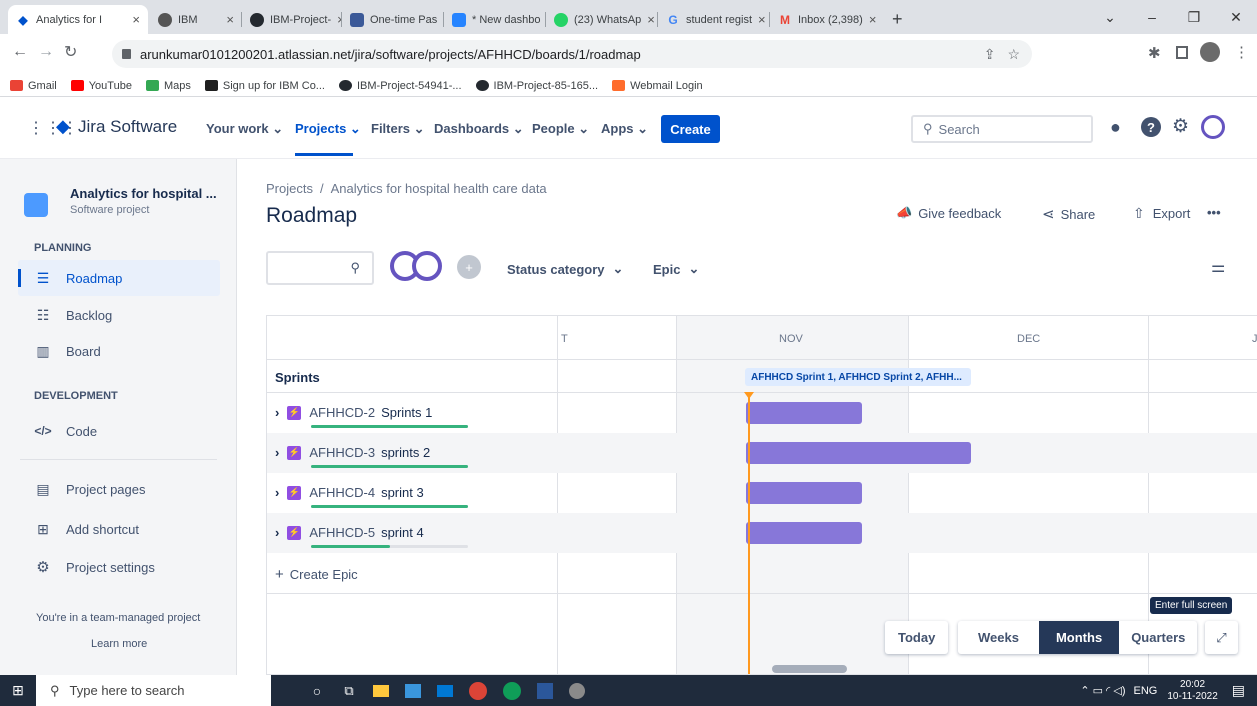  What do you see at coordinates (381, 690) in the screenshot?
I see `file-explorer-icon` at bounding box center [381, 690].